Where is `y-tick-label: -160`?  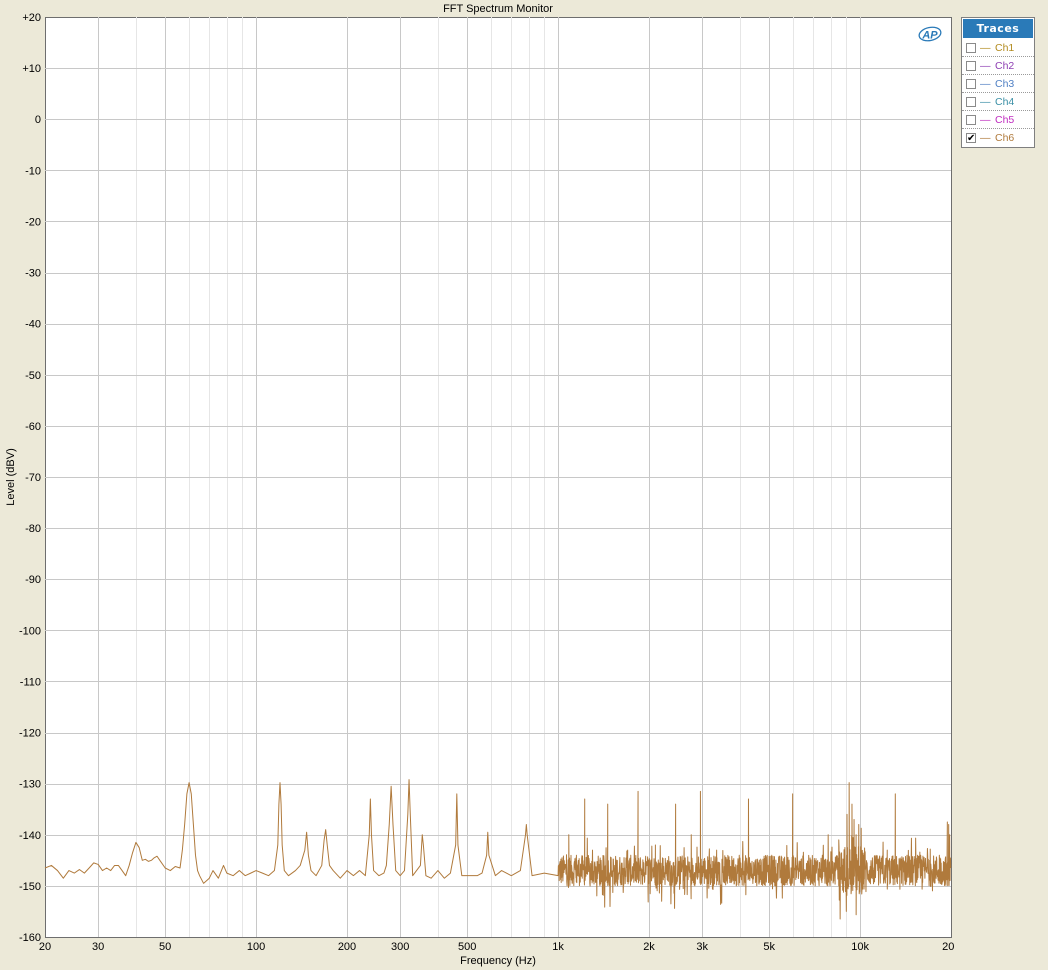 y-tick-label: -160 is located at coordinates (30, 938).